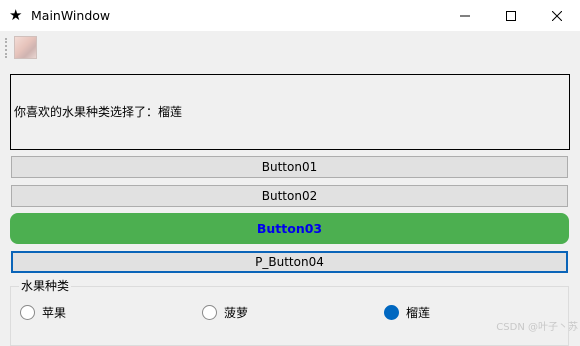  I want to click on p-button04: P_Button04, so click(289, 262).